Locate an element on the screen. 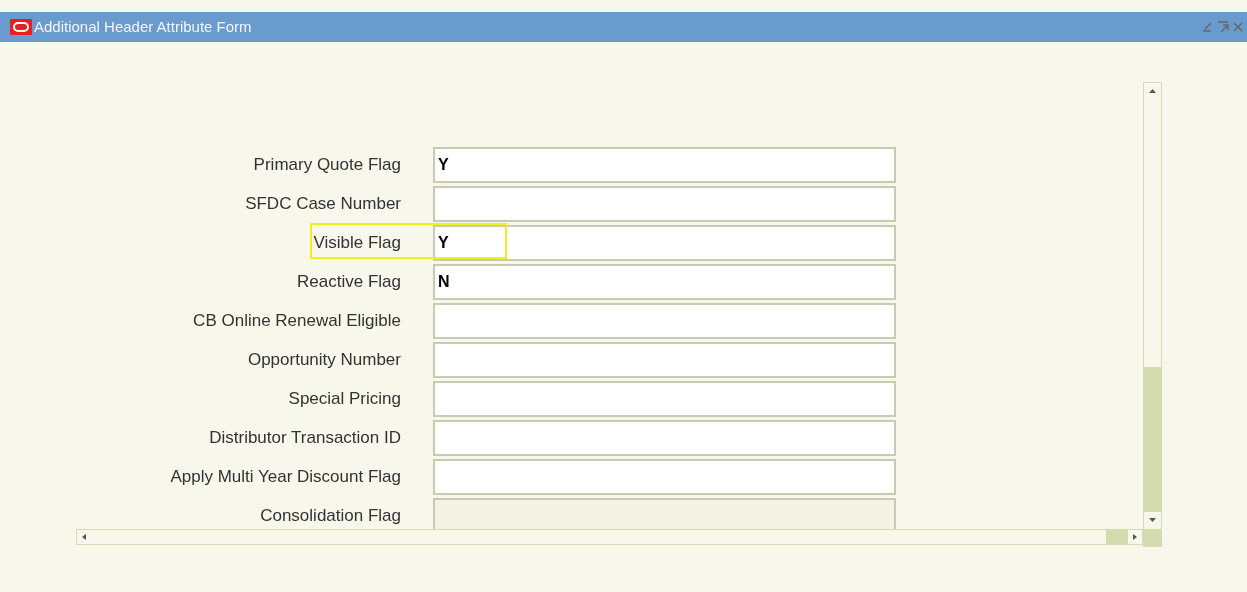 The width and height of the screenshot is (1247, 592). field-label: Apply Multi Year Discount Flag is located at coordinates (285, 477).